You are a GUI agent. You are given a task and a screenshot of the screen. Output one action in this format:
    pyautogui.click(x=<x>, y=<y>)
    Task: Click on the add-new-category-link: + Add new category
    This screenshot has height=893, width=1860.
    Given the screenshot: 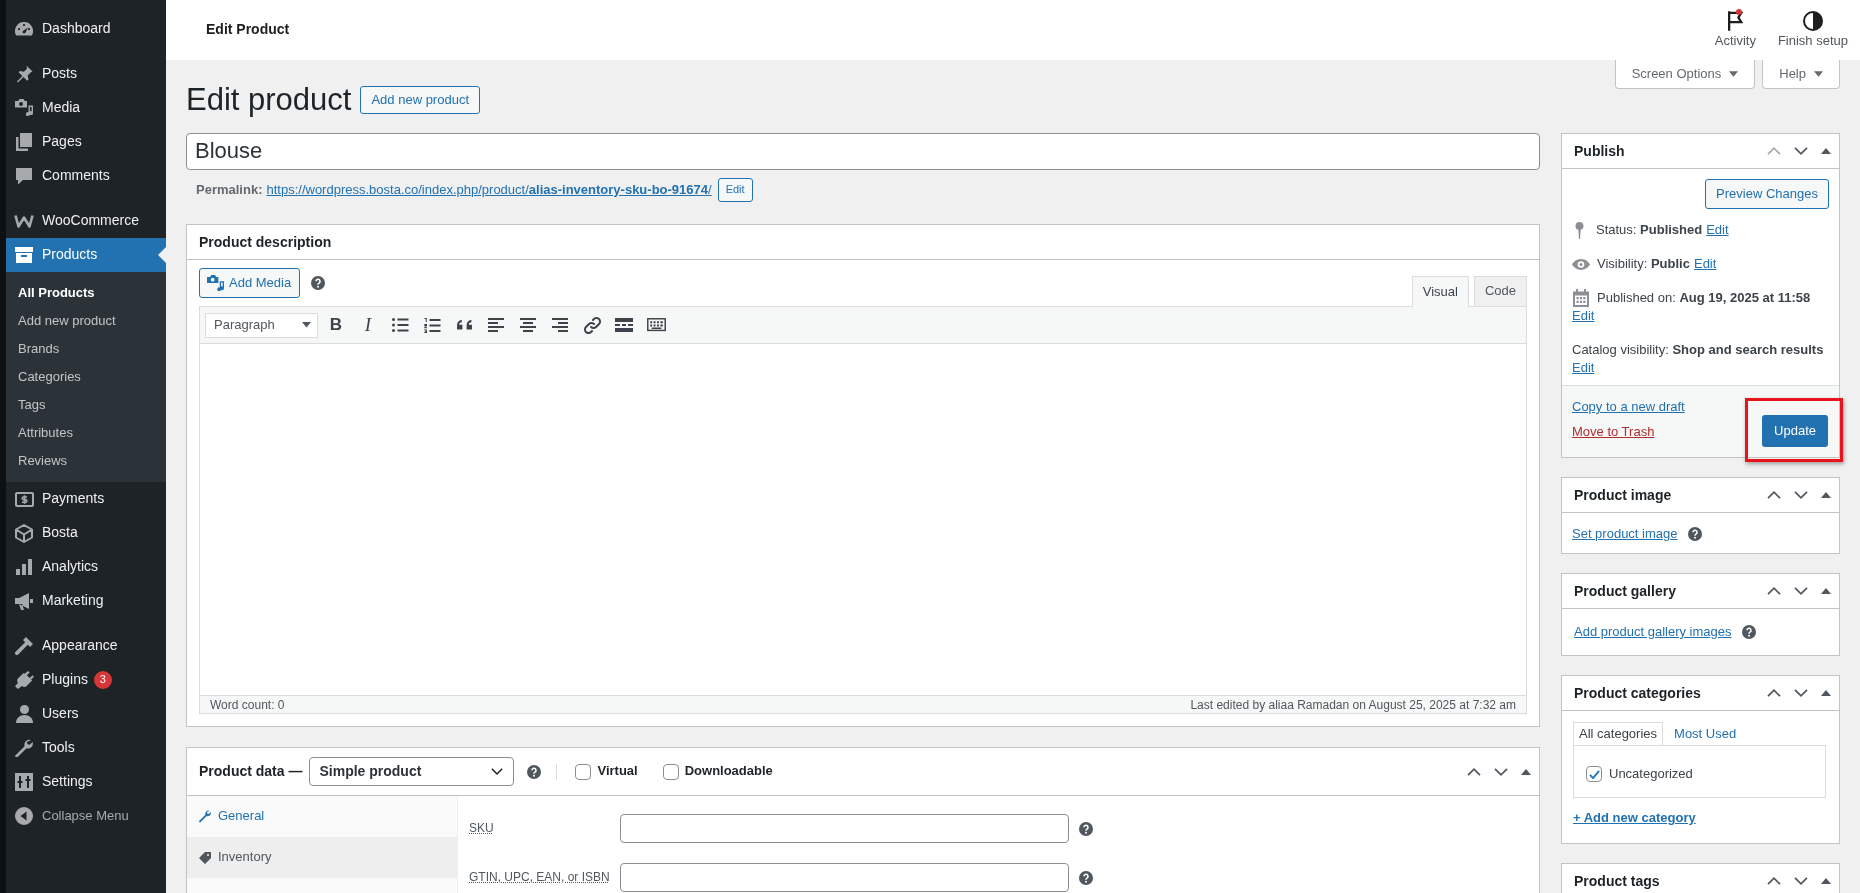 What is the action you would take?
    pyautogui.click(x=1634, y=818)
    